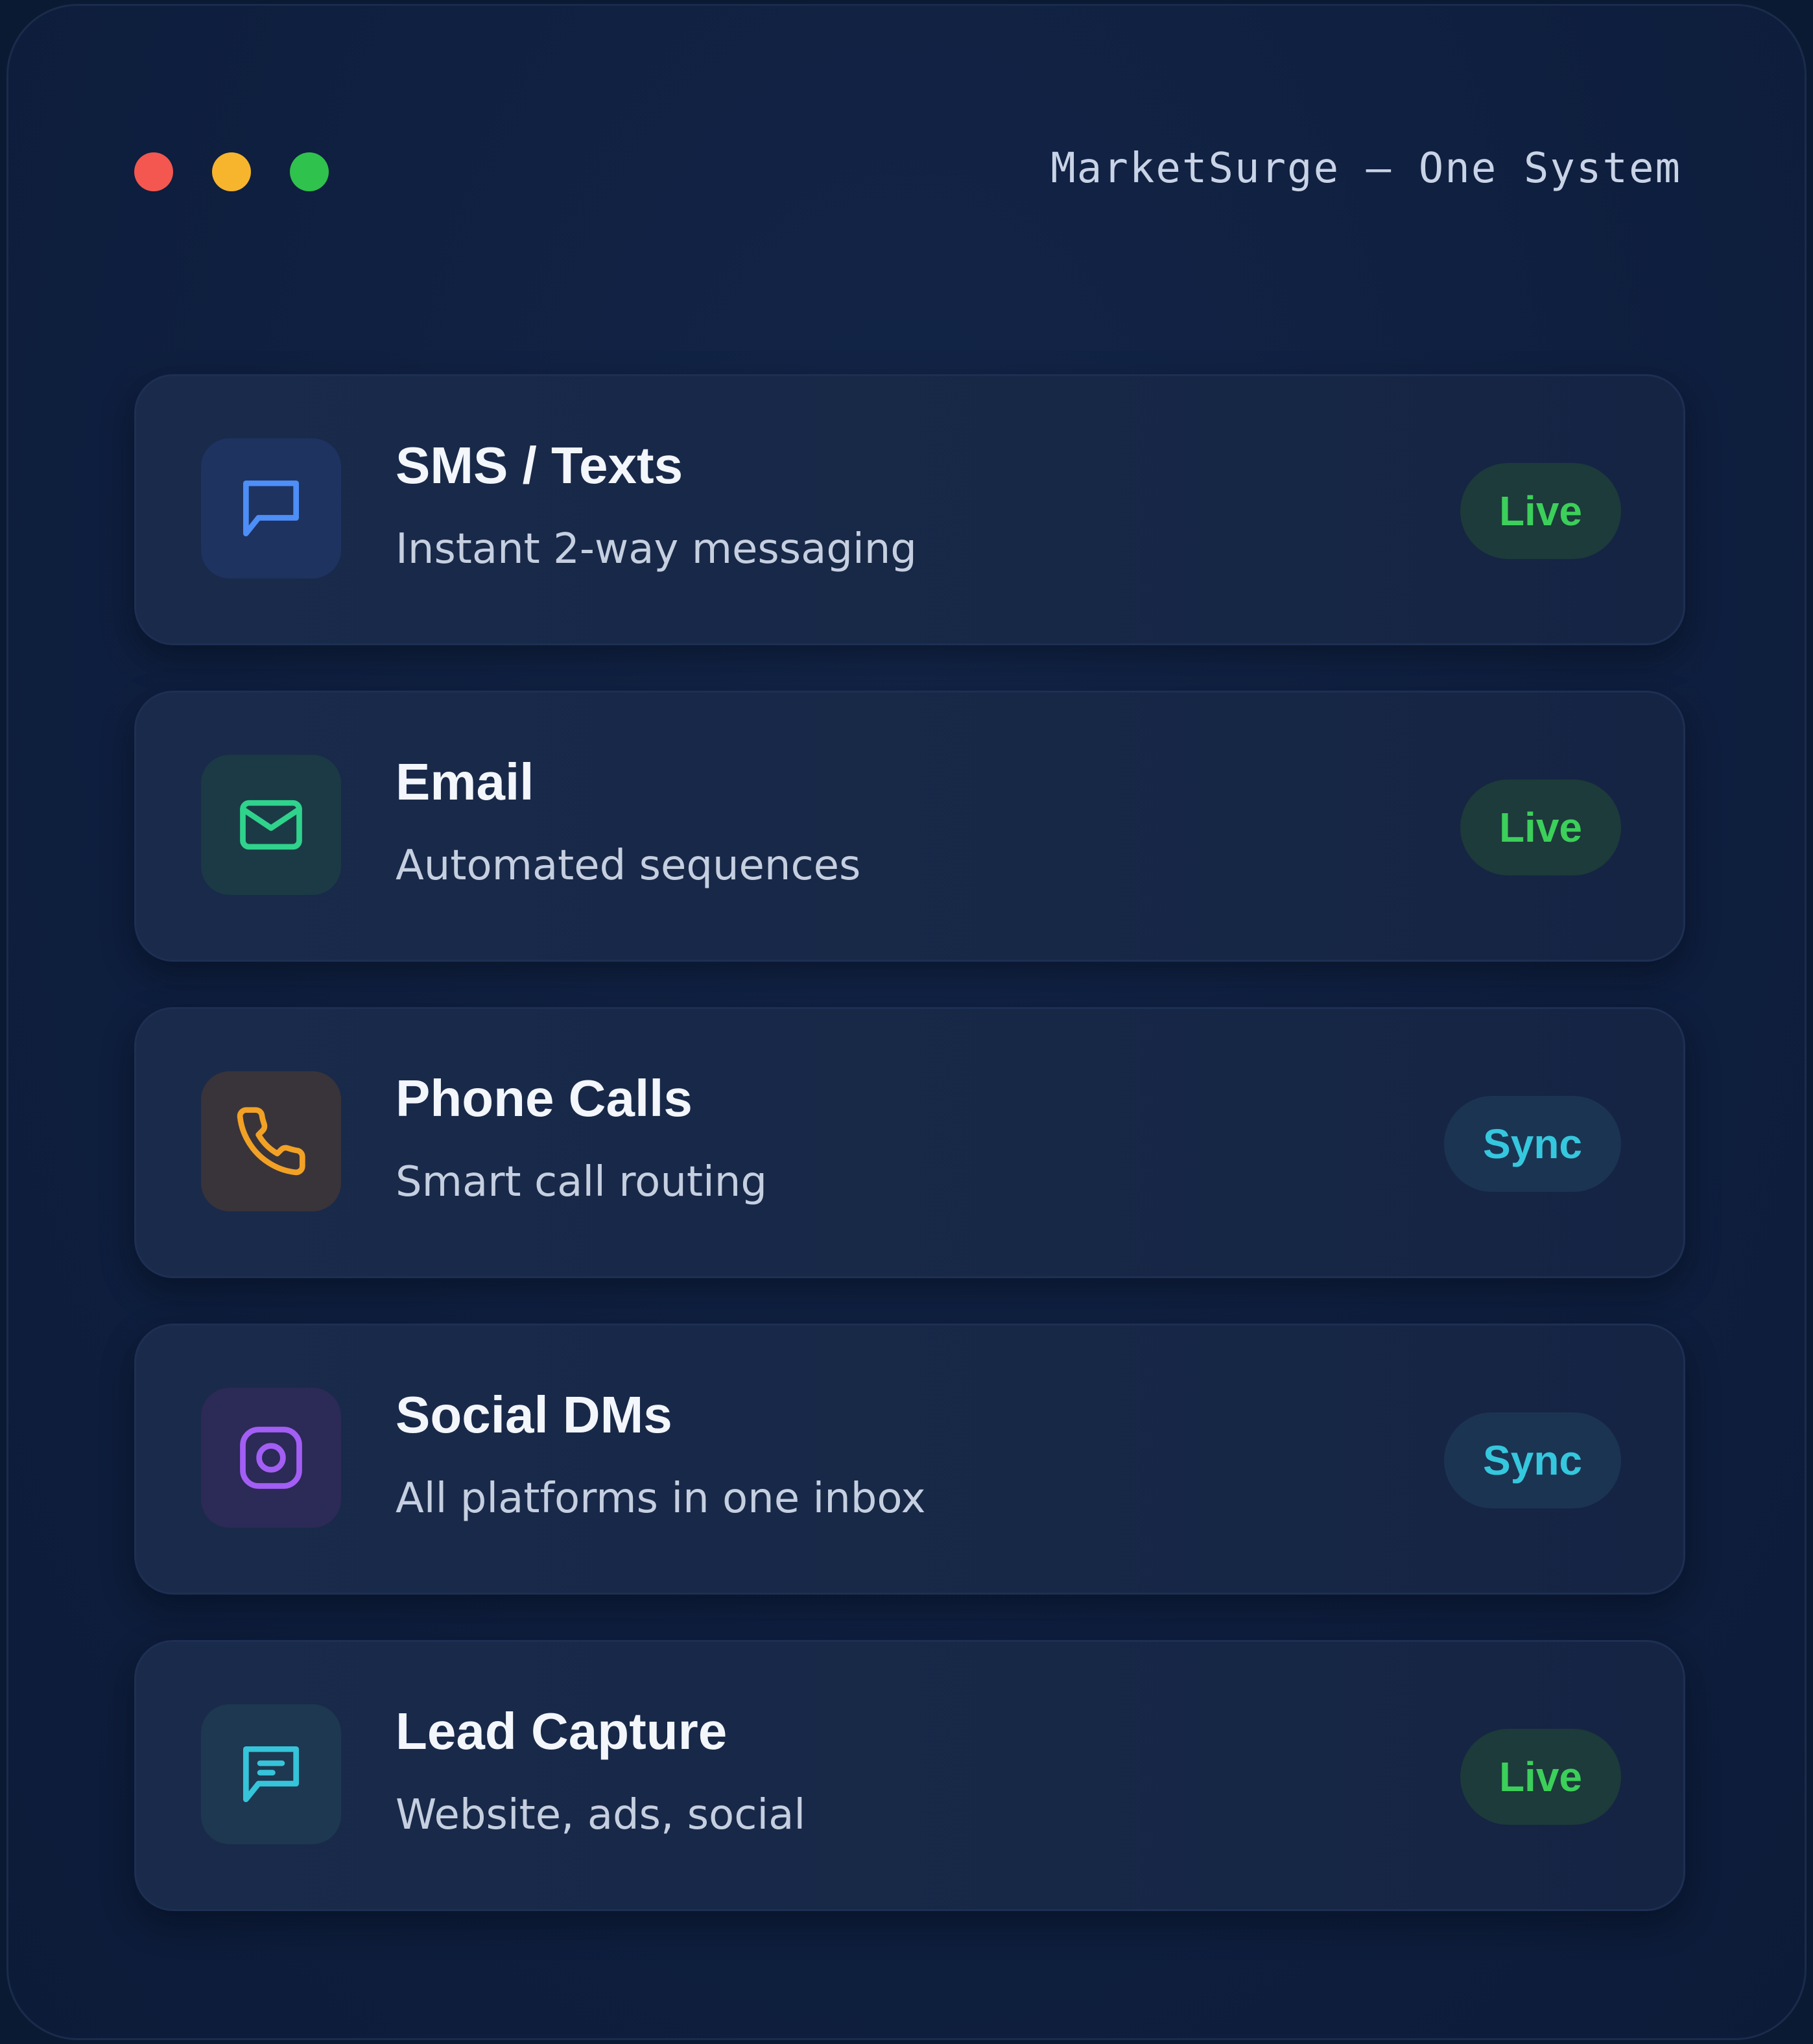 This screenshot has height=2044, width=1813. I want to click on channel-subtitle: Website, ads, social, so click(601, 1815).